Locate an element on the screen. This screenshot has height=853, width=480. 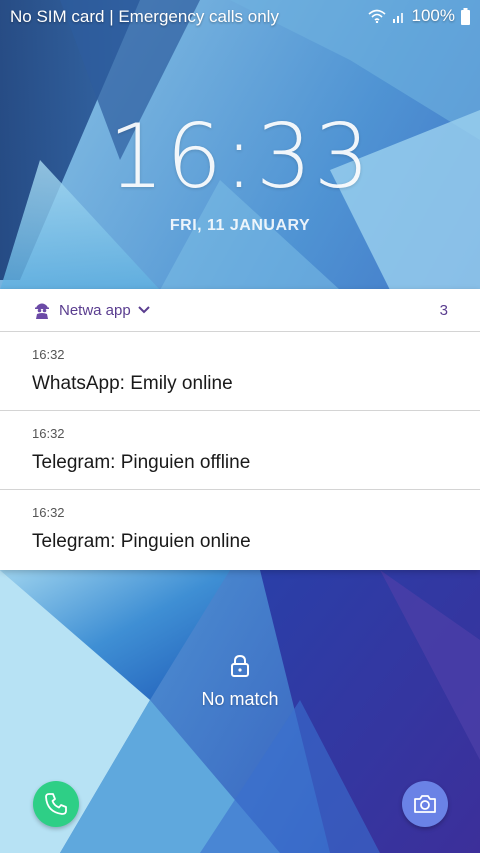
wifi-icon is located at coordinates (376, 16).